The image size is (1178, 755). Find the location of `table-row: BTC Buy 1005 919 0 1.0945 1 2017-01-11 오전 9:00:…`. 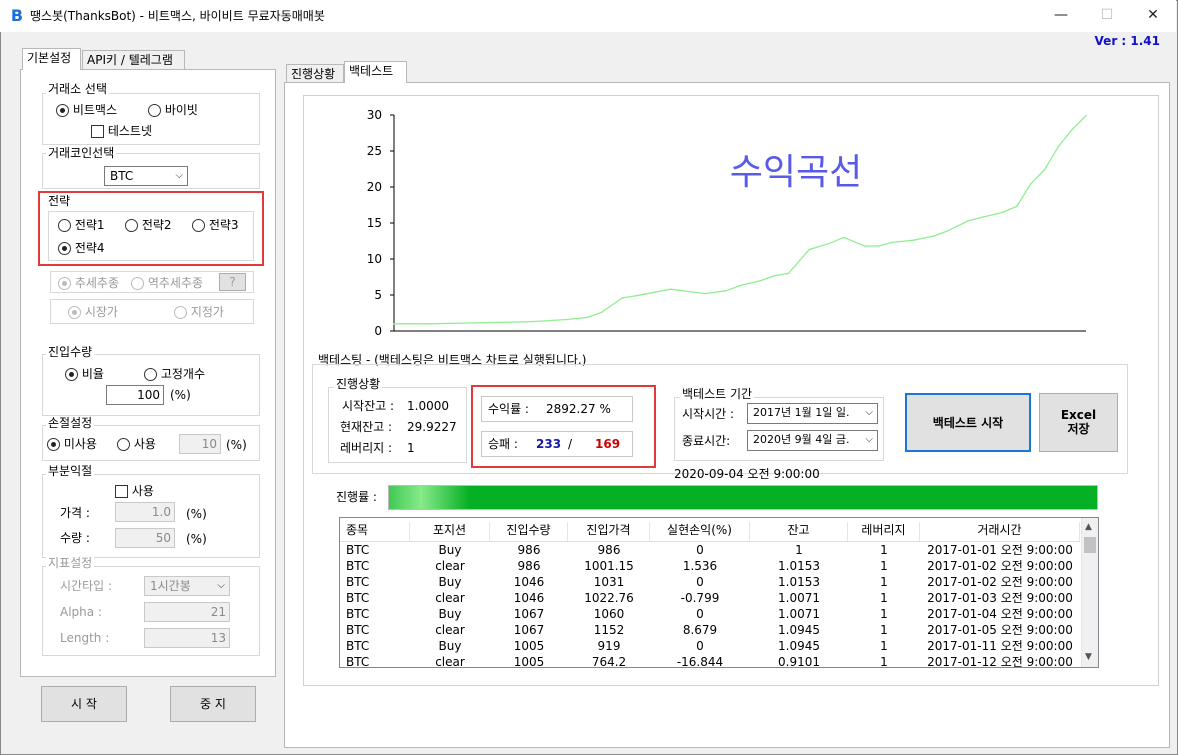

table-row: BTC Buy 1005 919 0 1.0945 1 2017-01-11 오전 9:00:… is located at coordinates (710, 646).